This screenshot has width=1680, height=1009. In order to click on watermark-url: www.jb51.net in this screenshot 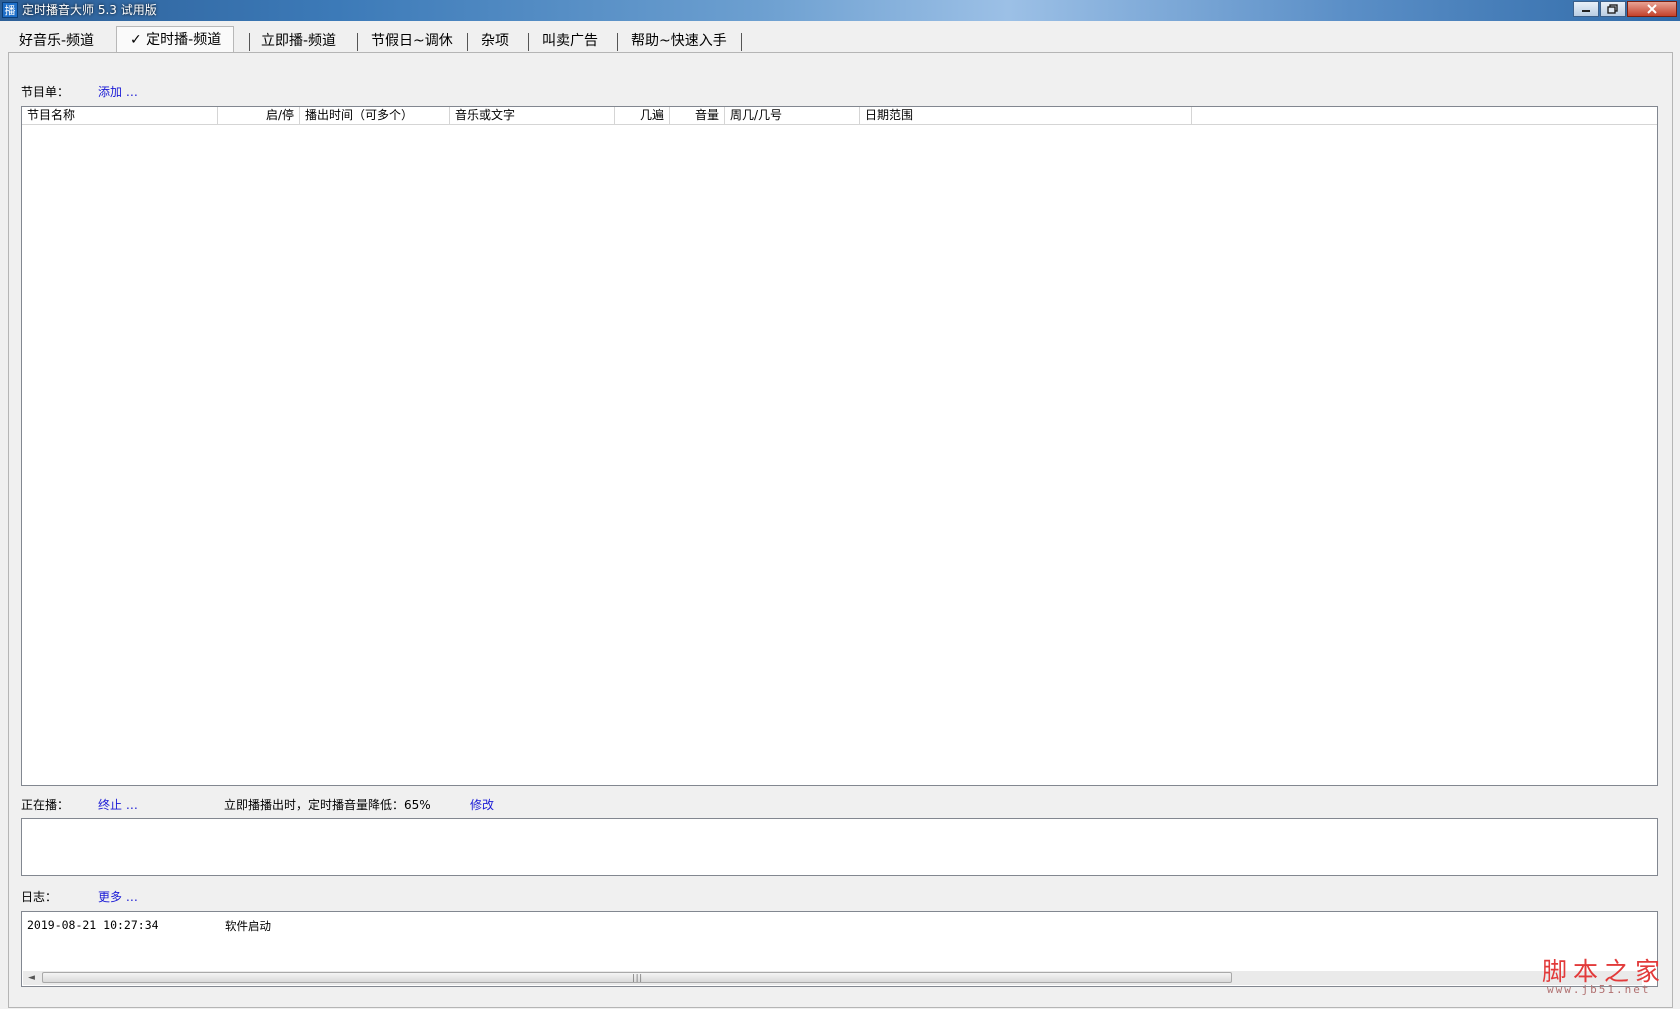, I will do `click(1599, 989)`.